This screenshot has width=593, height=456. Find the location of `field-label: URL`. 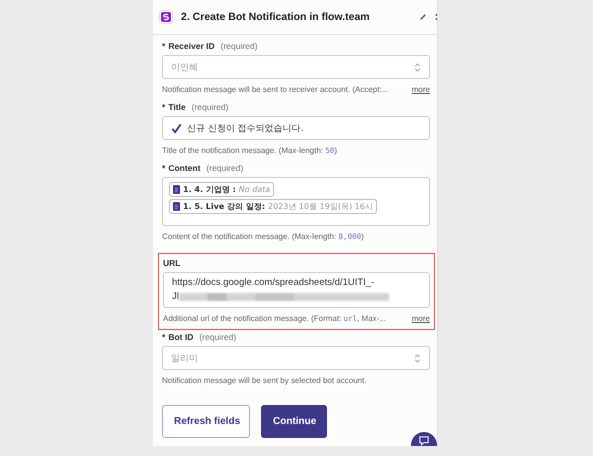

field-label: URL is located at coordinates (171, 263).